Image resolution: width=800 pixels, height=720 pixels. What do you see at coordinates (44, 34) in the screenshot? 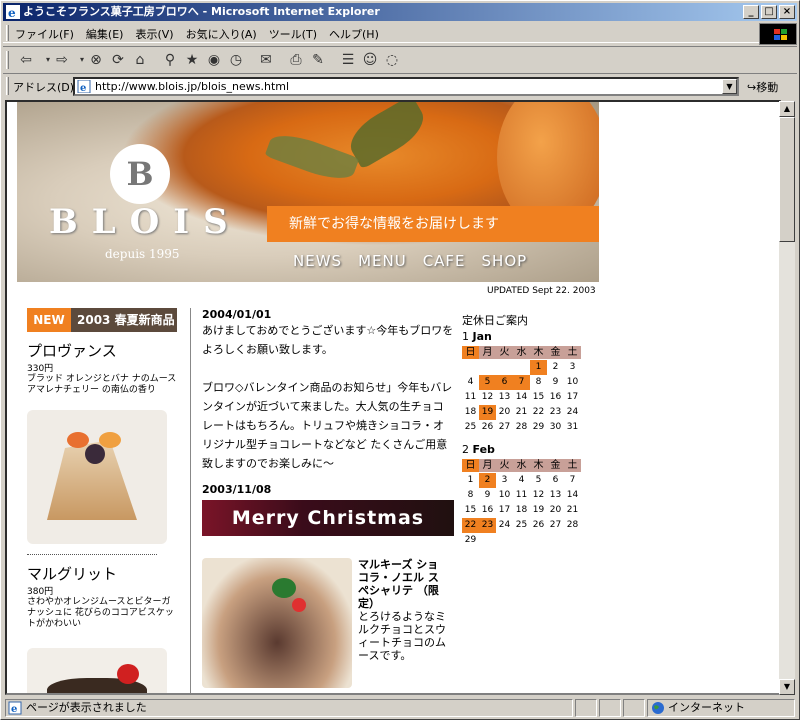
I see `menu-file: ファイル(F)` at bounding box center [44, 34].